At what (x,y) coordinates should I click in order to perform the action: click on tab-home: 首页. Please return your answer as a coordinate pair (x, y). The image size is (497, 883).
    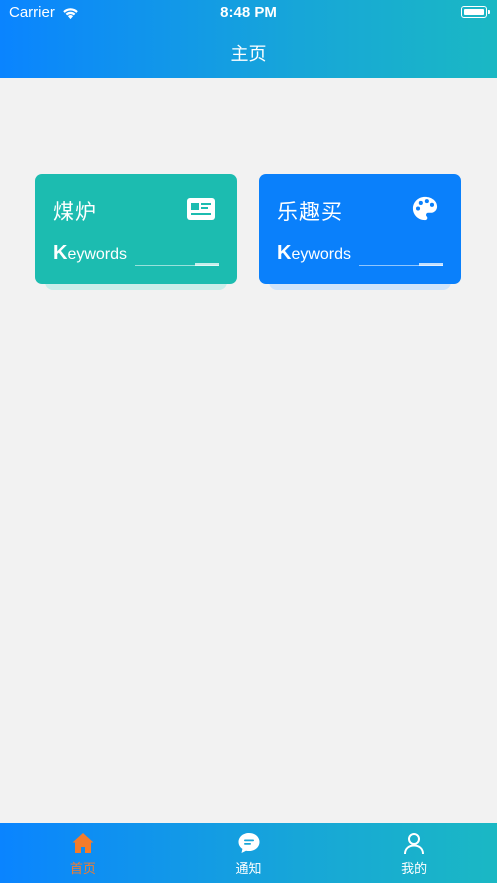
    Looking at the image, I should click on (83, 853).